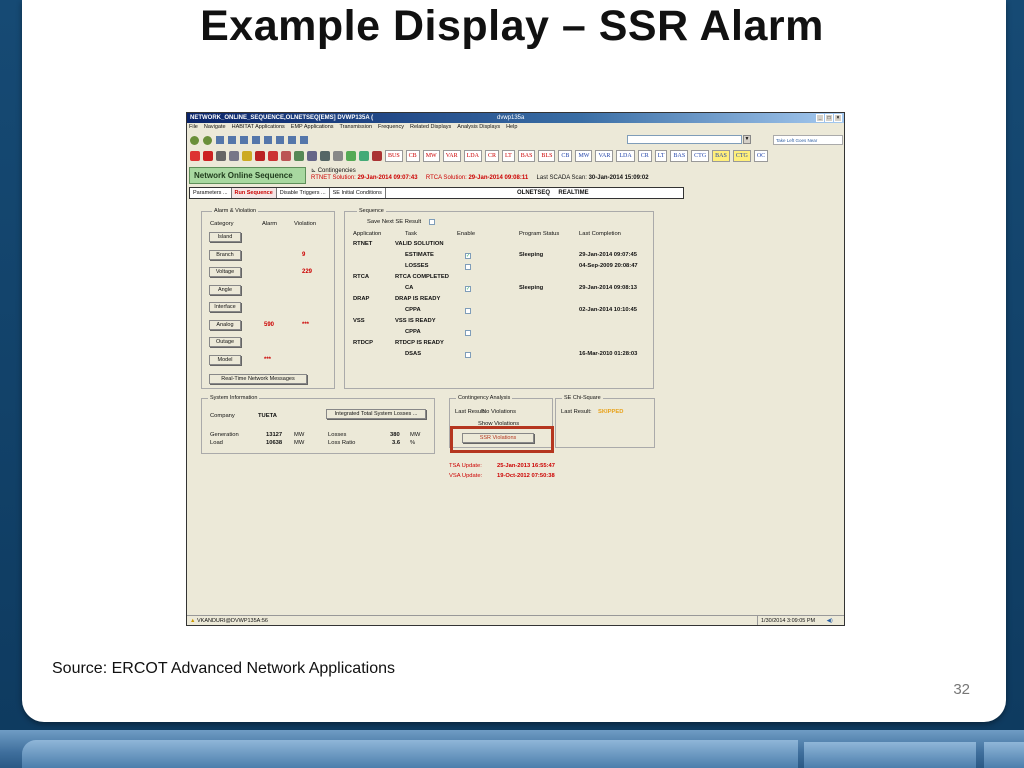  What do you see at coordinates (225, 237) in the screenshot?
I see `category-button-island: Island` at bounding box center [225, 237].